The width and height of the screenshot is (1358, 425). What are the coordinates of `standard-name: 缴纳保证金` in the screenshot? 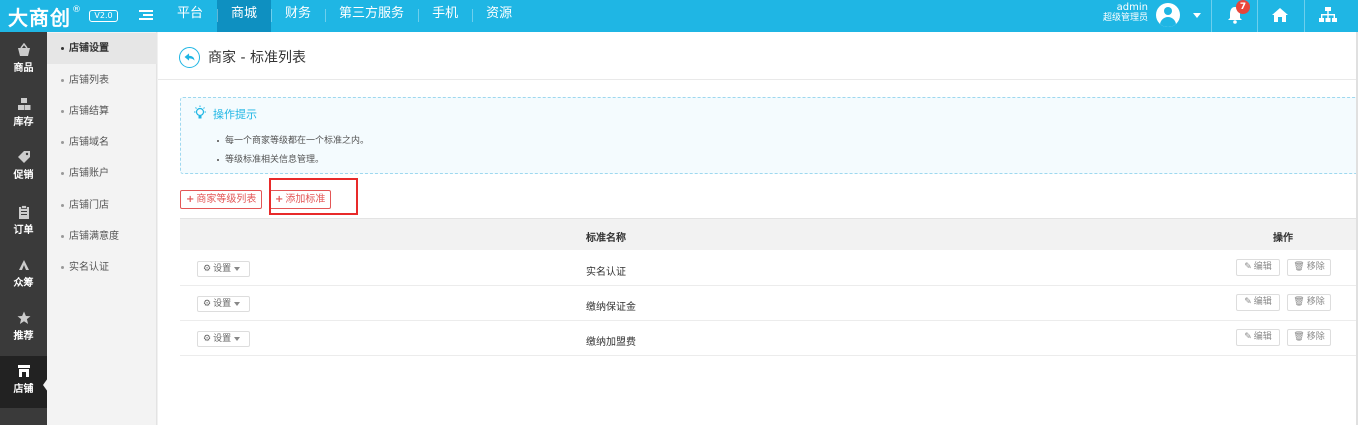 It's located at (611, 307).